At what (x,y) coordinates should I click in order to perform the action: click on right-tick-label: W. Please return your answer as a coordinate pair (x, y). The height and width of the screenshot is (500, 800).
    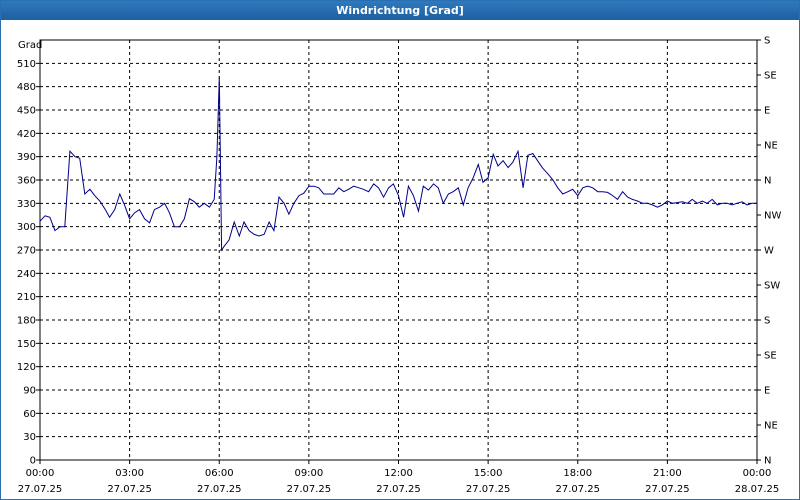
    Looking at the image, I should click on (769, 251).